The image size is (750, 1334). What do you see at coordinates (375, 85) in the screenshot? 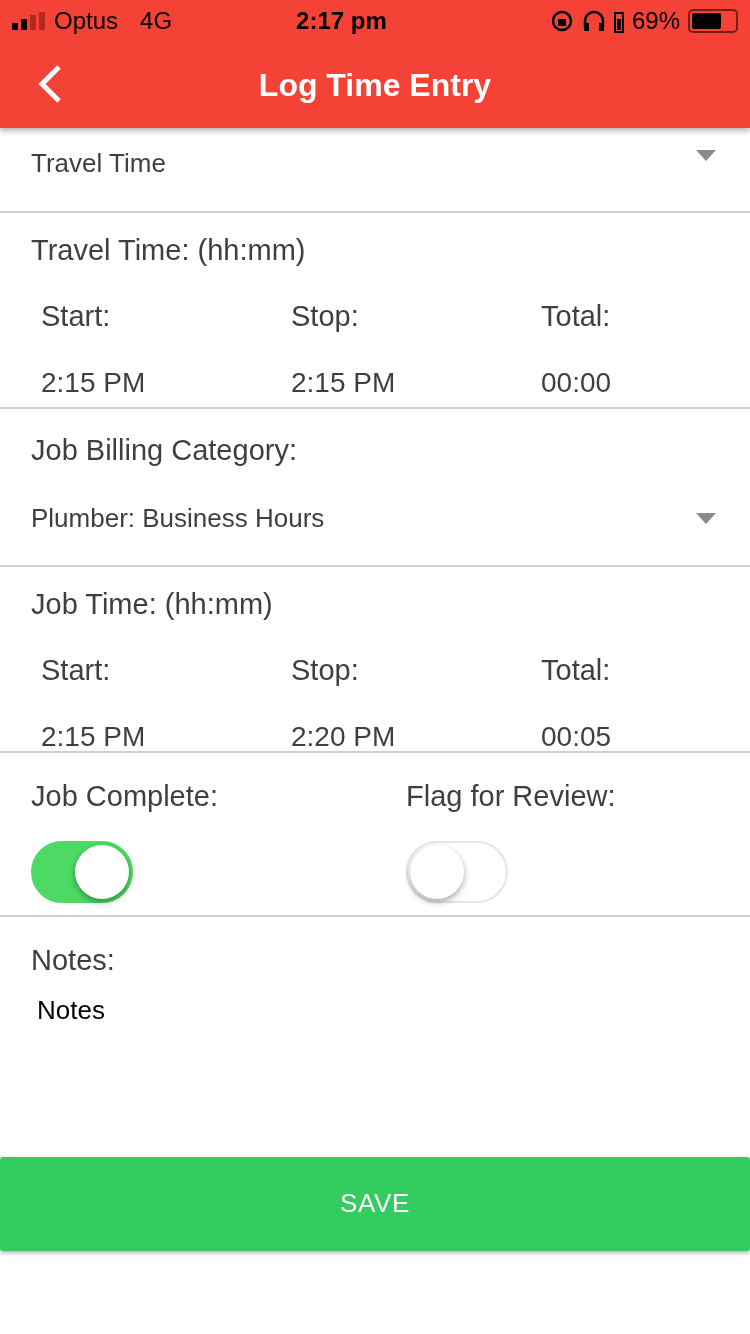
I see `page-title: Log Time Entry` at bounding box center [375, 85].